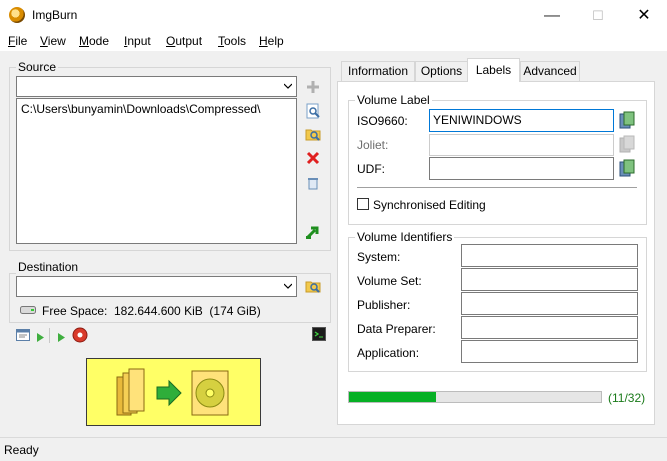 This screenshot has height=461, width=667. What do you see at coordinates (384, 305) in the screenshot?
I see `publisher-label: Publisher:` at bounding box center [384, 305].